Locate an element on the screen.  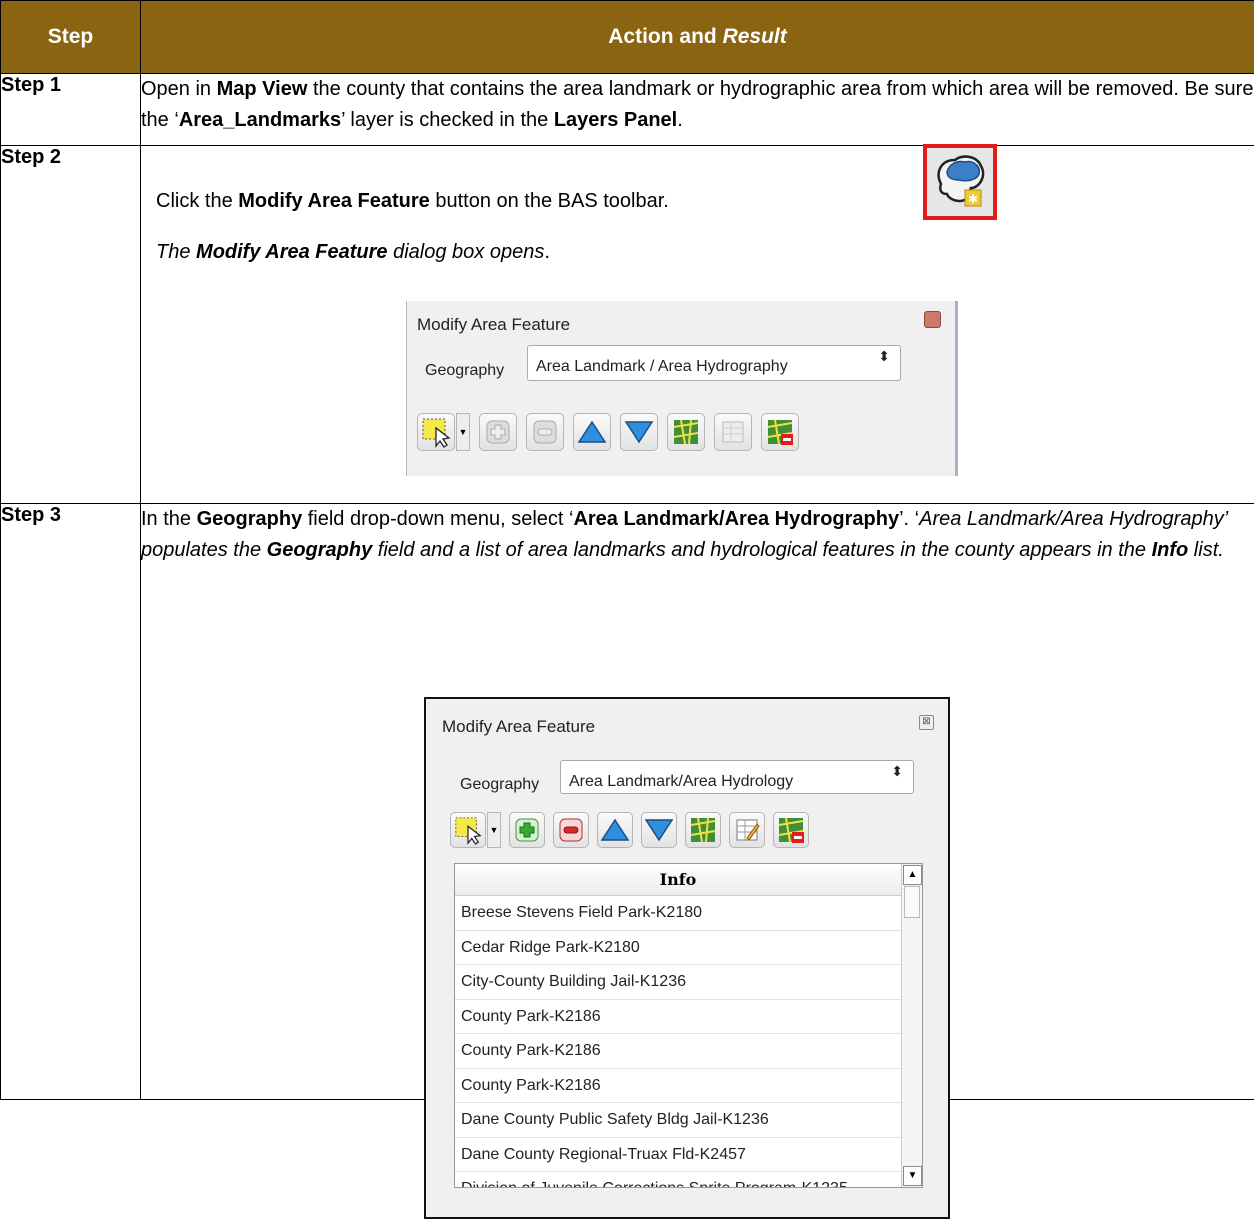
edit-attributes-button-disabled is located at coordinates (733, 432).